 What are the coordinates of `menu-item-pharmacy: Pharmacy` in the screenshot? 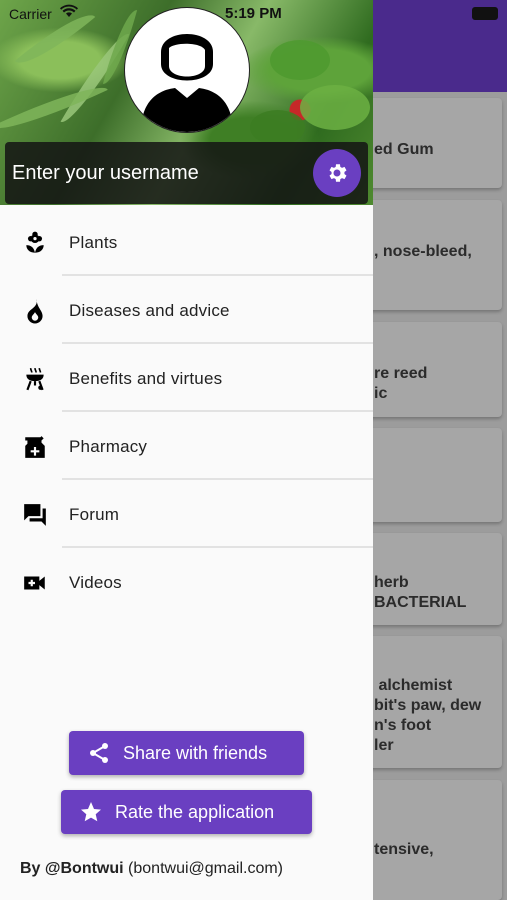 It's located at (186, 446).